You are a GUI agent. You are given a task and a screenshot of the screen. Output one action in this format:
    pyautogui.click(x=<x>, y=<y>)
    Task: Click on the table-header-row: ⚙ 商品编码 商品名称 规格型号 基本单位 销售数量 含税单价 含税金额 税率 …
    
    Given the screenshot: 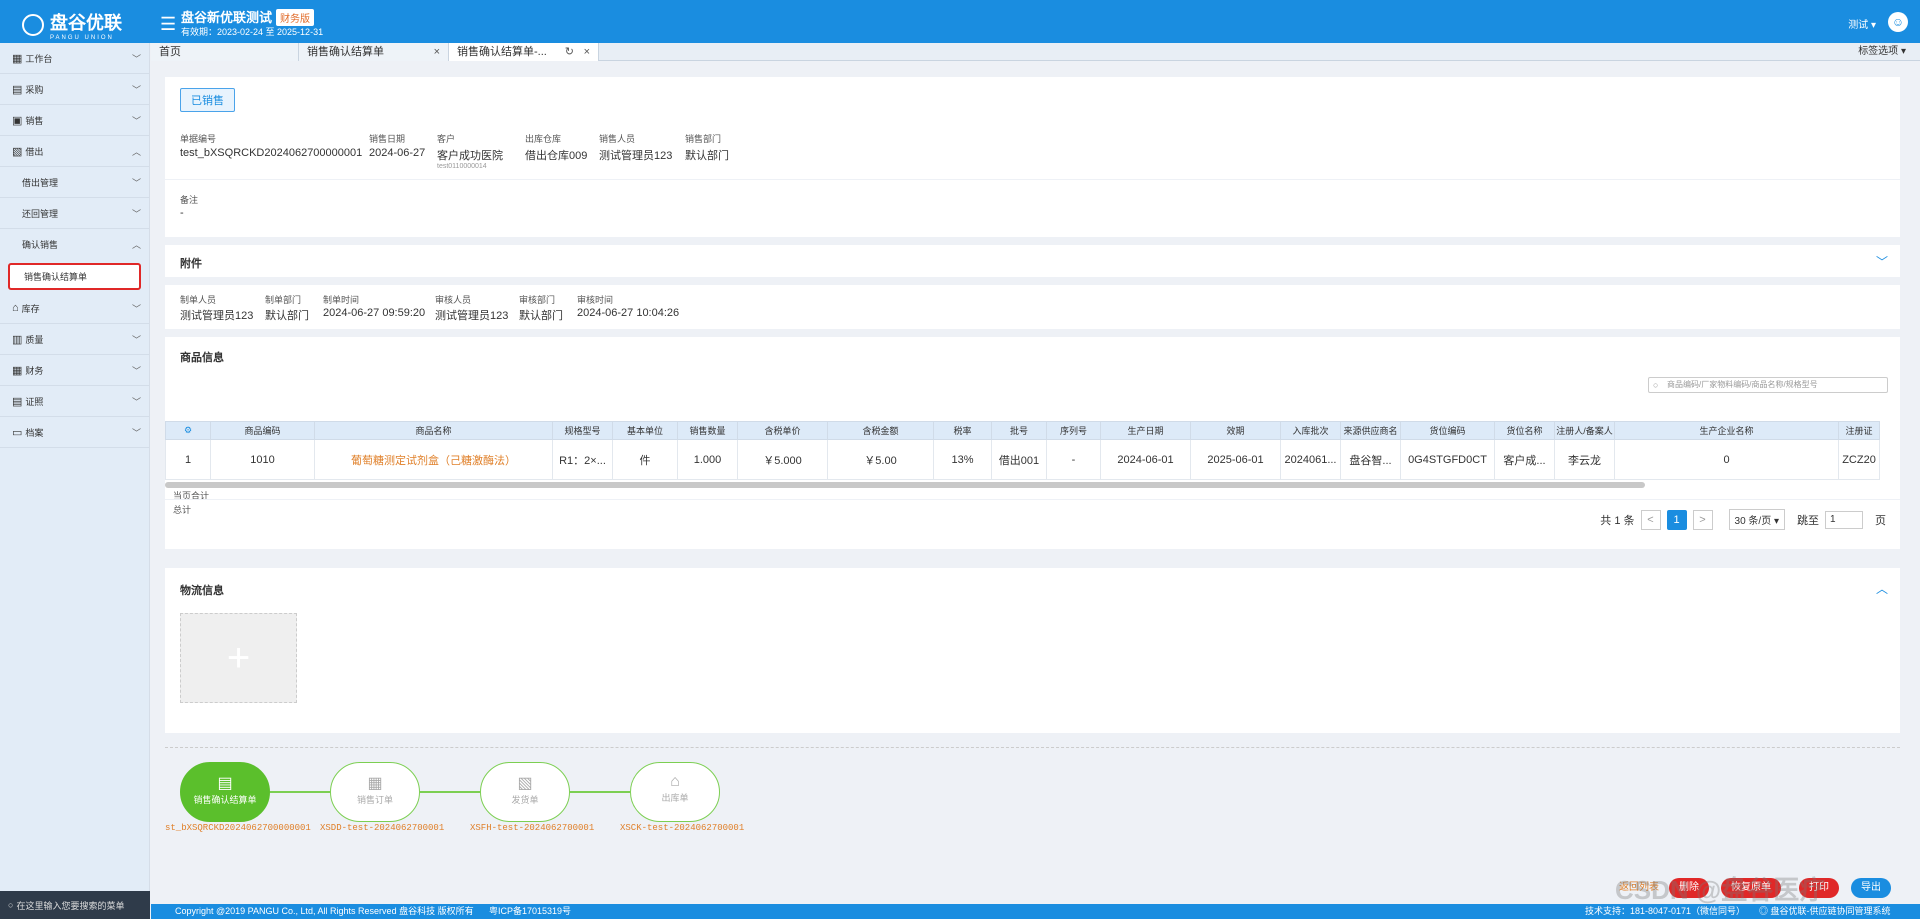 What is the action you would take?
    pyautogui.click(x=1022, y=430)
    